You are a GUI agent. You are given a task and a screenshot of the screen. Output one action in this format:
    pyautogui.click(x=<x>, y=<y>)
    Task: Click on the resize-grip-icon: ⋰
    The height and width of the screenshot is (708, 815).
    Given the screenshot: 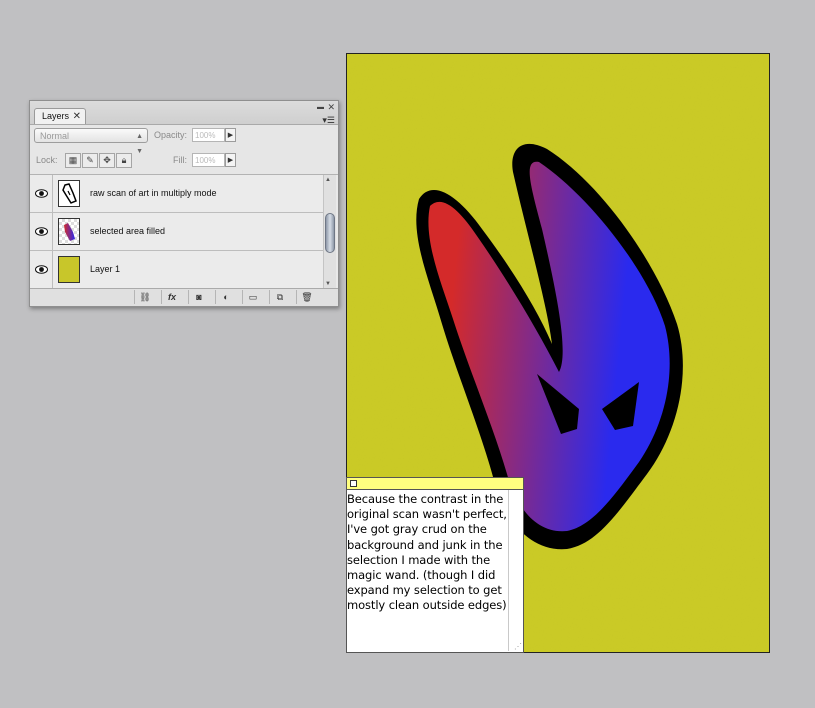 What is the action you would take?
    pyautogui.click(x=518, y=646)
    